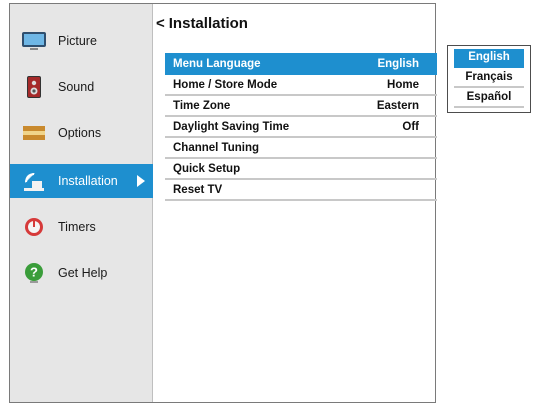 Image resolution: width=543 pixels, height=405 pixels. What do you see at coordinates (77, 227) in the screenshot?
I see `sidebar-item-label: Timers` at bounding box center [77, 227].